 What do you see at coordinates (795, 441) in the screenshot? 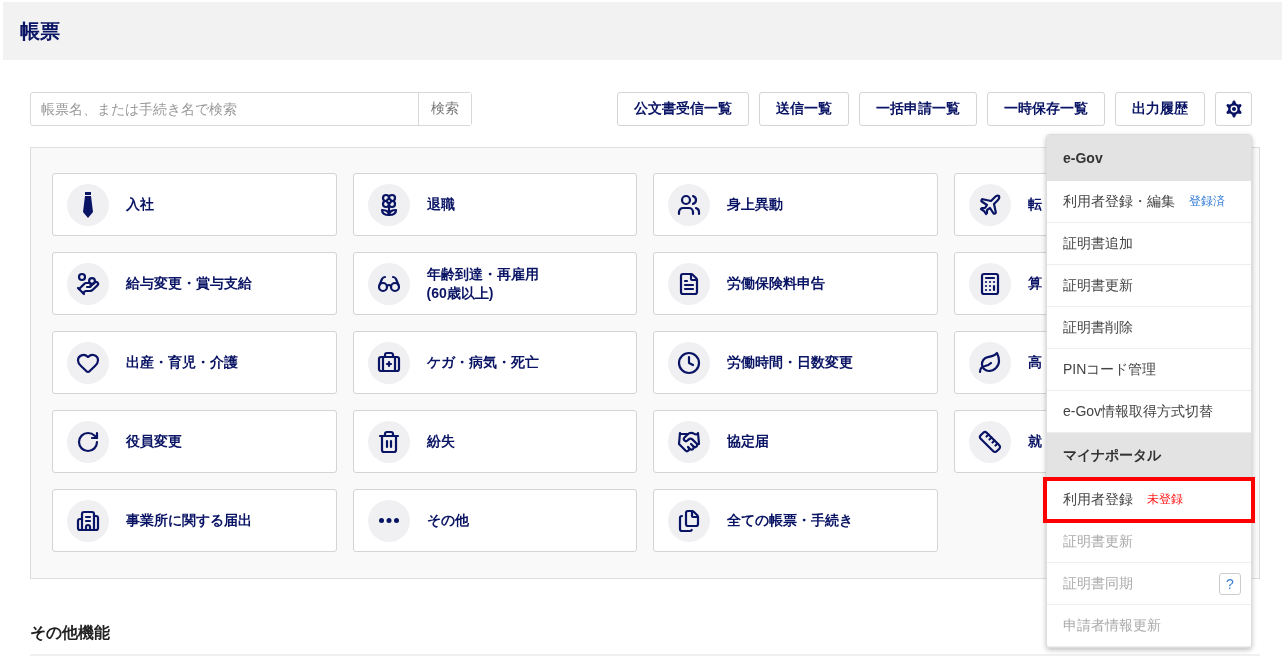
I see `category-card: 協定届` at bounding box center [795, 441].